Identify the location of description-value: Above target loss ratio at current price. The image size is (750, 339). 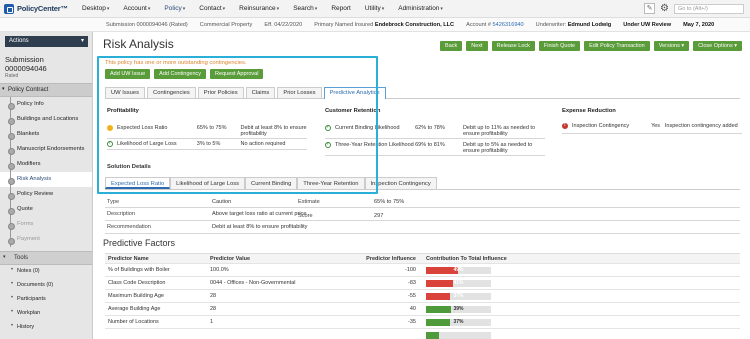
(259, 214).